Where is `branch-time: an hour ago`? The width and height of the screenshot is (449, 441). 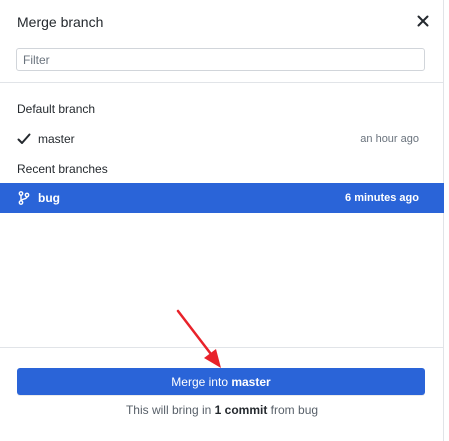 branch-time: an hour ago is located at coordinates (389, 139).